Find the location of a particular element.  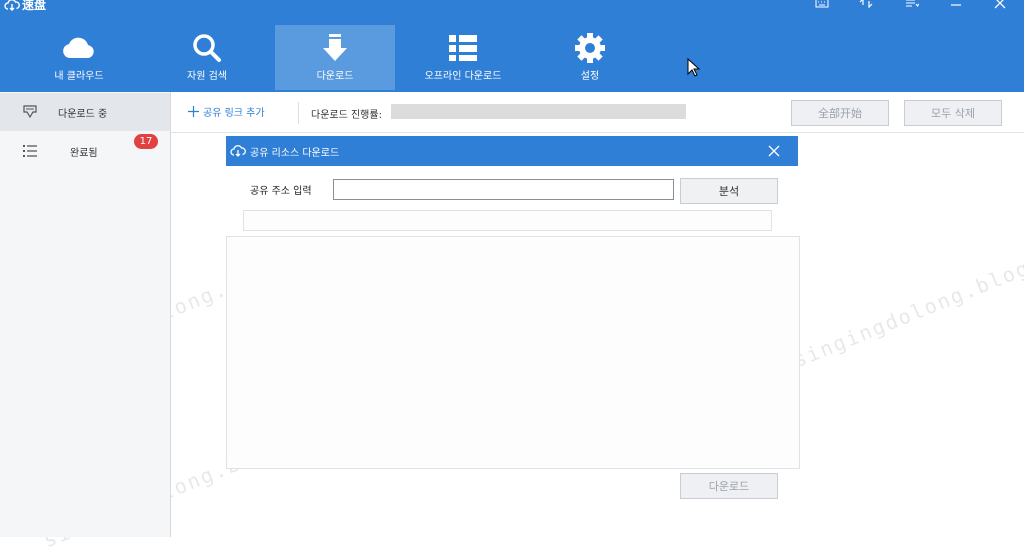

start-all-button: 全部开始 is located at coordinates (840, 113).